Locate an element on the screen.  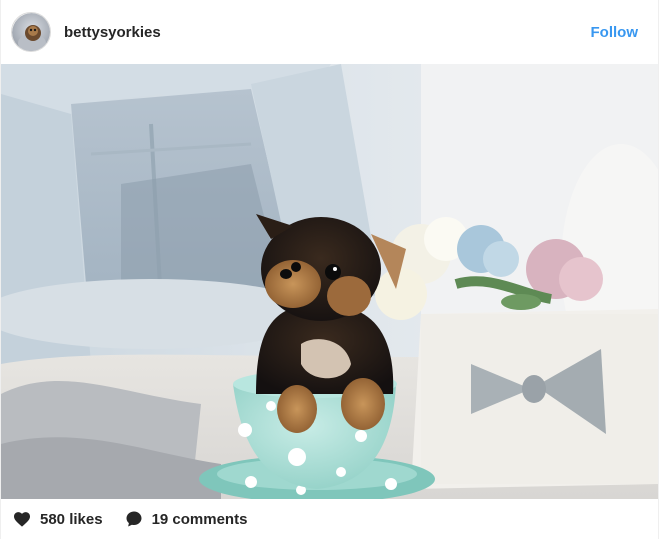
post-actions: 580 likes 19 comments is located at coordinates (330, 519).